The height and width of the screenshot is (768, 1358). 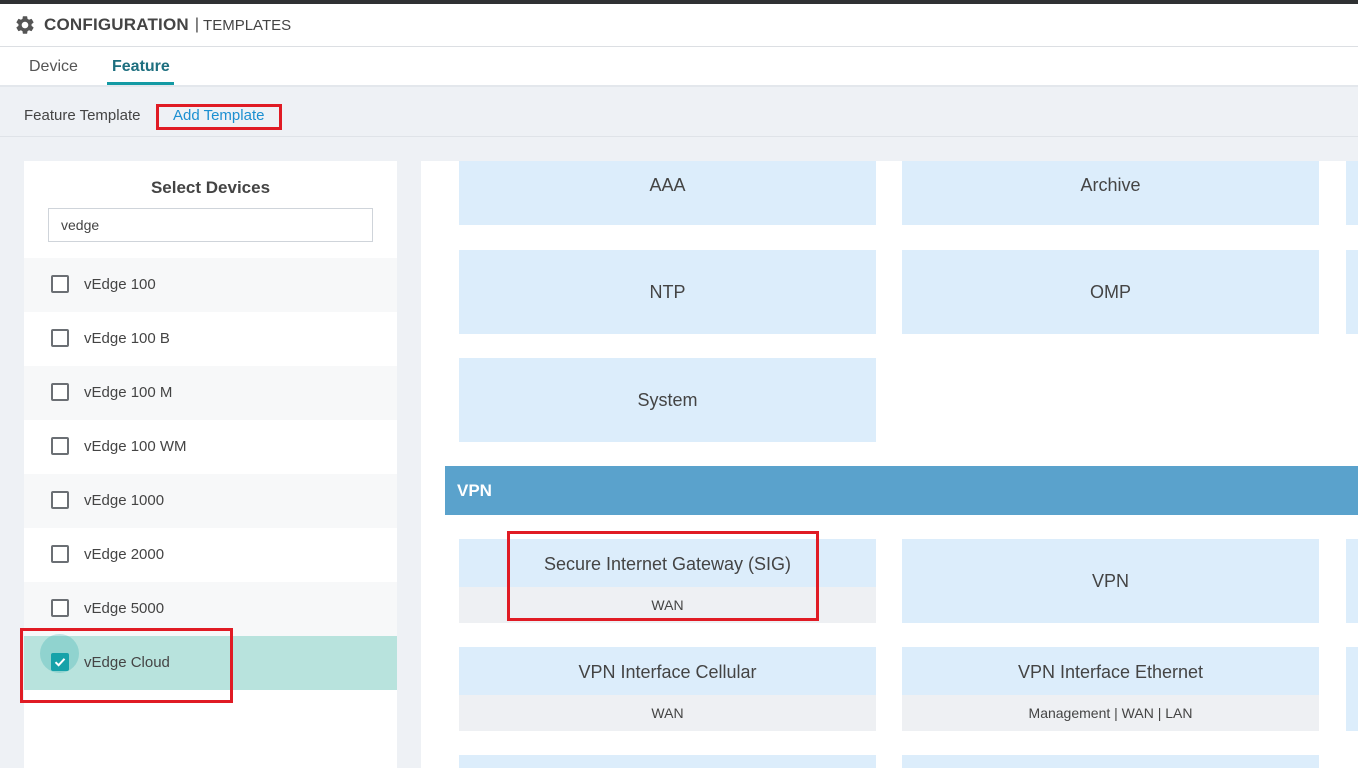 What do you see at coordinates (667, 581) in the screenshot?
I see `template-card-sig: Secure Internet Gateway (SIG) WAN` at bounding box center [667, 581].